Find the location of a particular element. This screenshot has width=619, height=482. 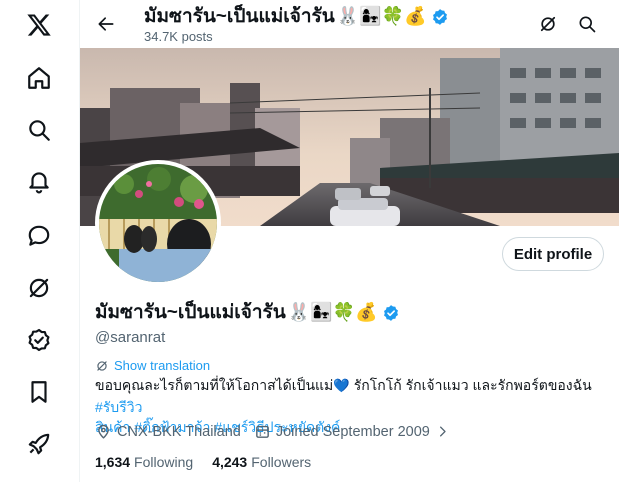

show-translation-label: Show translation is located at coordinates (162, 365).